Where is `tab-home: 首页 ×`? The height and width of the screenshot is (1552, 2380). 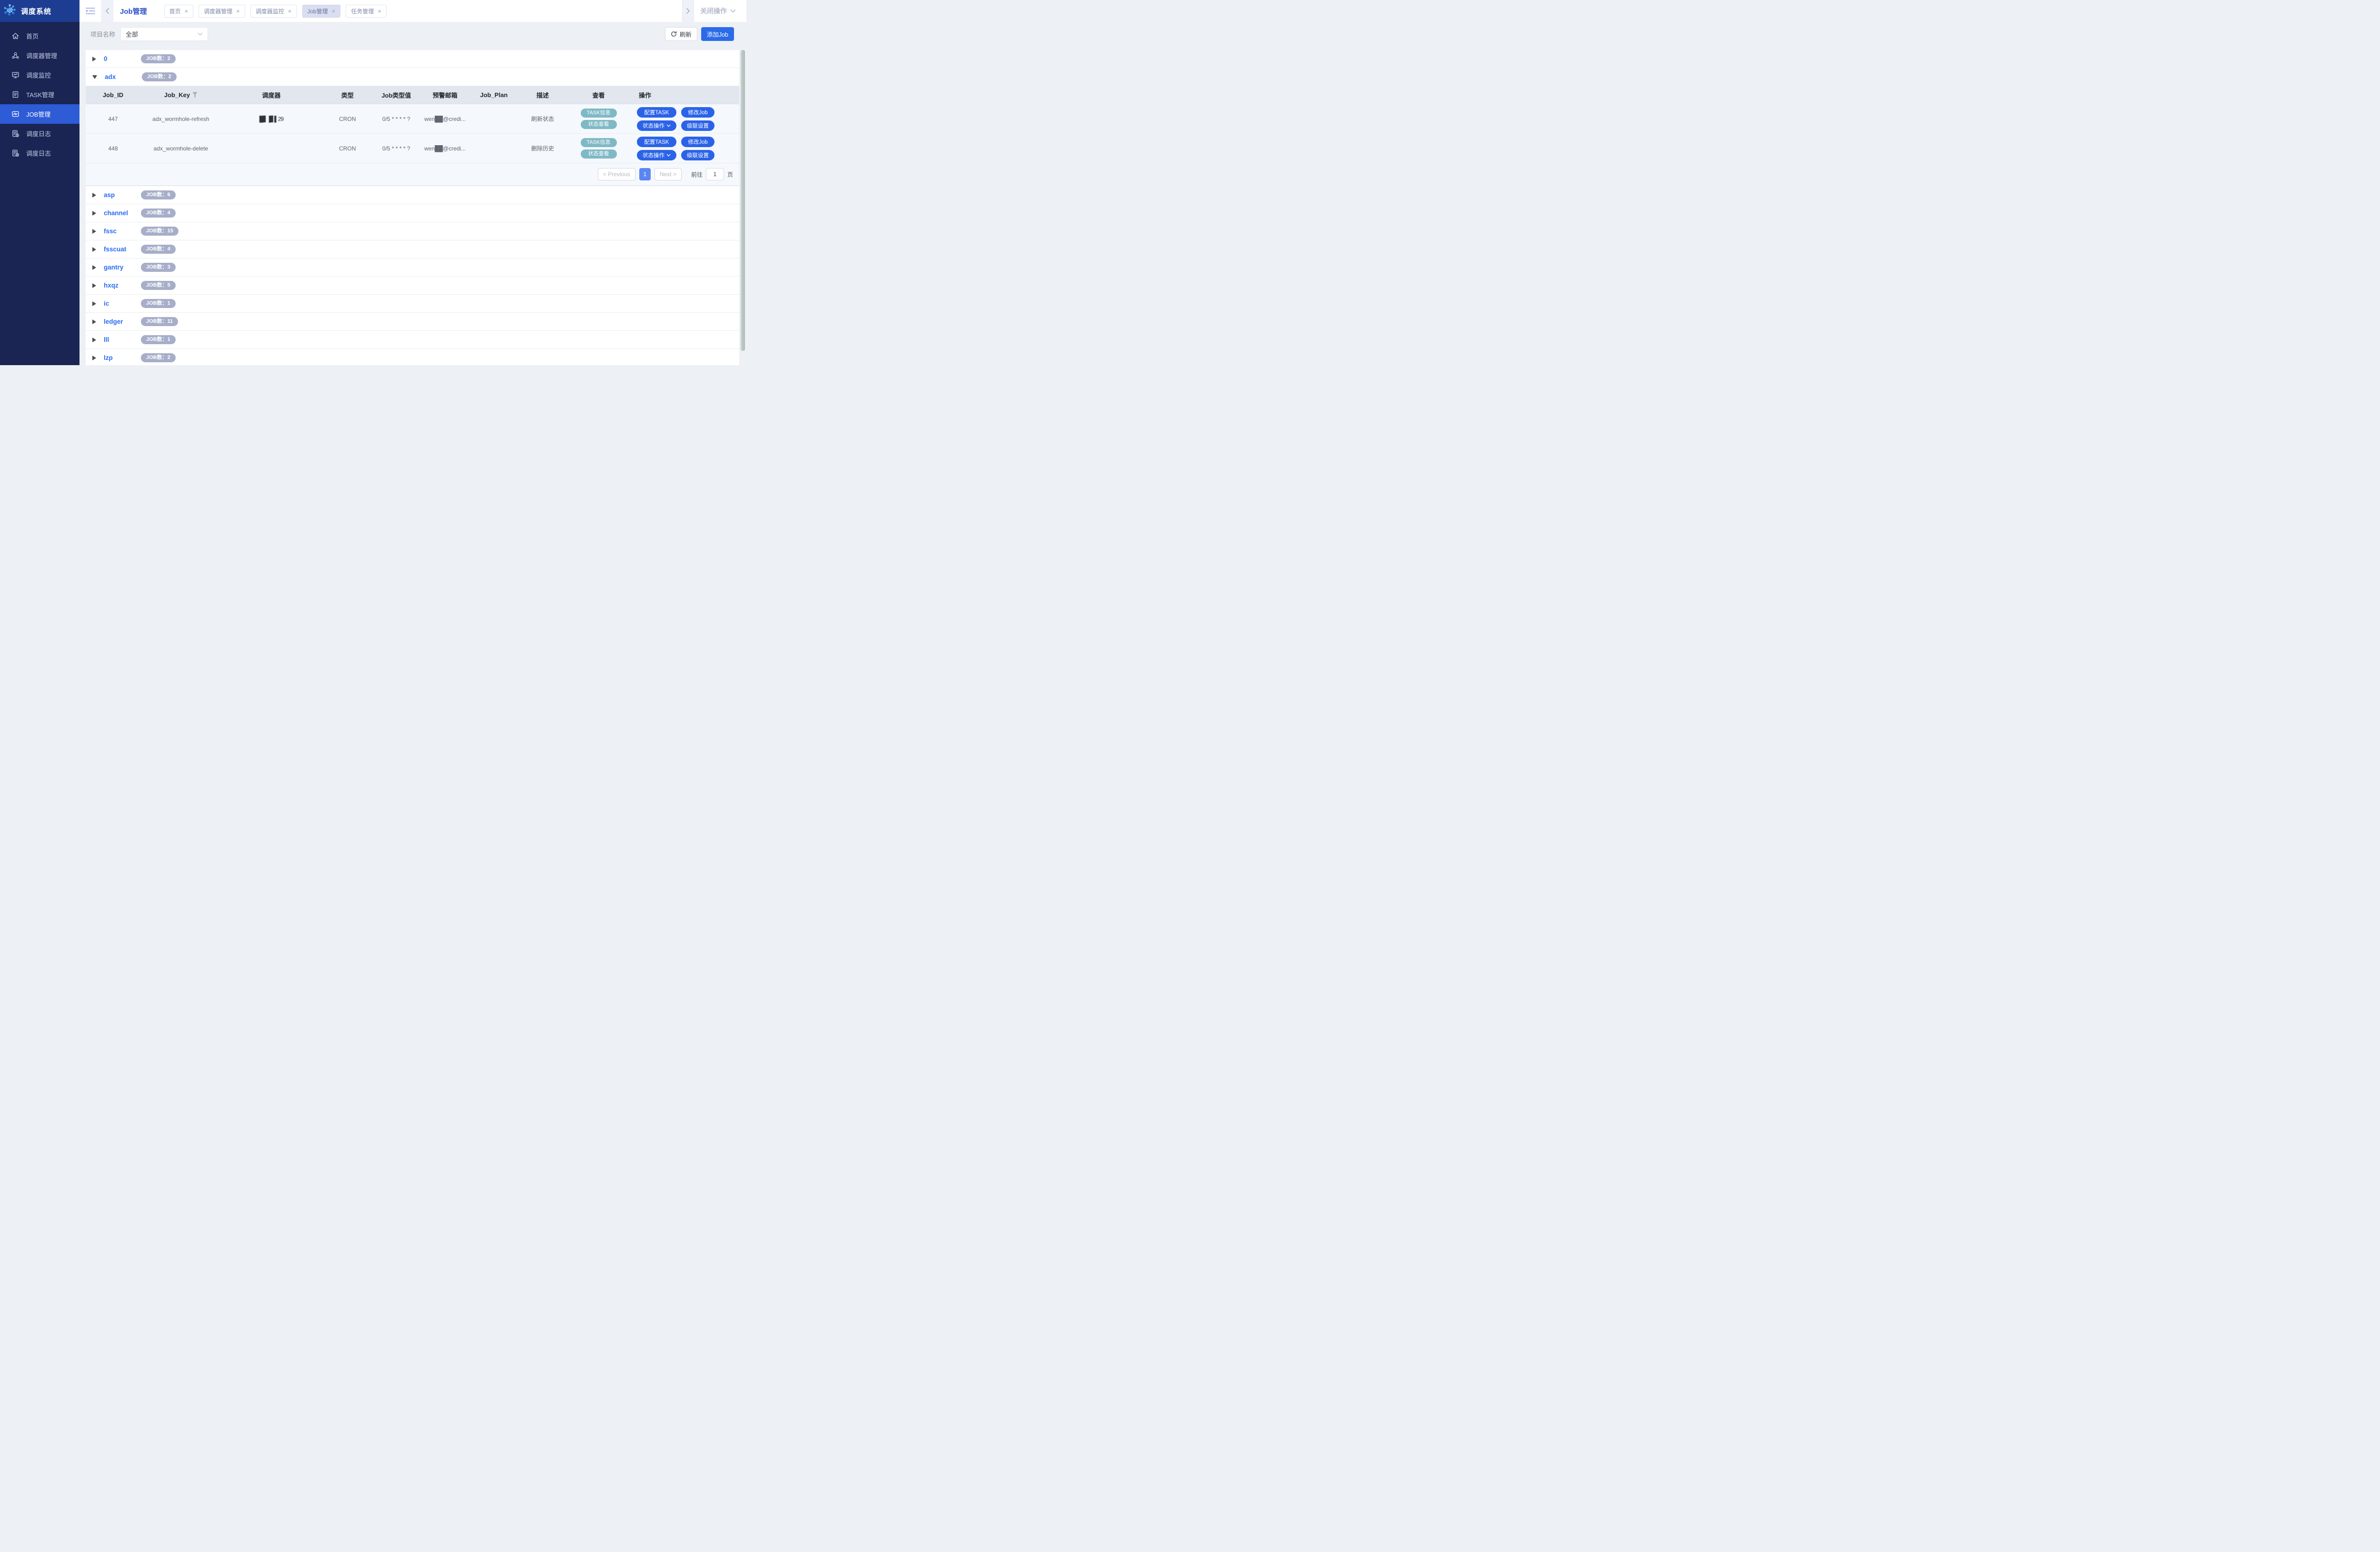 tab-home: 首页 × is located at coordinates (179, 11).